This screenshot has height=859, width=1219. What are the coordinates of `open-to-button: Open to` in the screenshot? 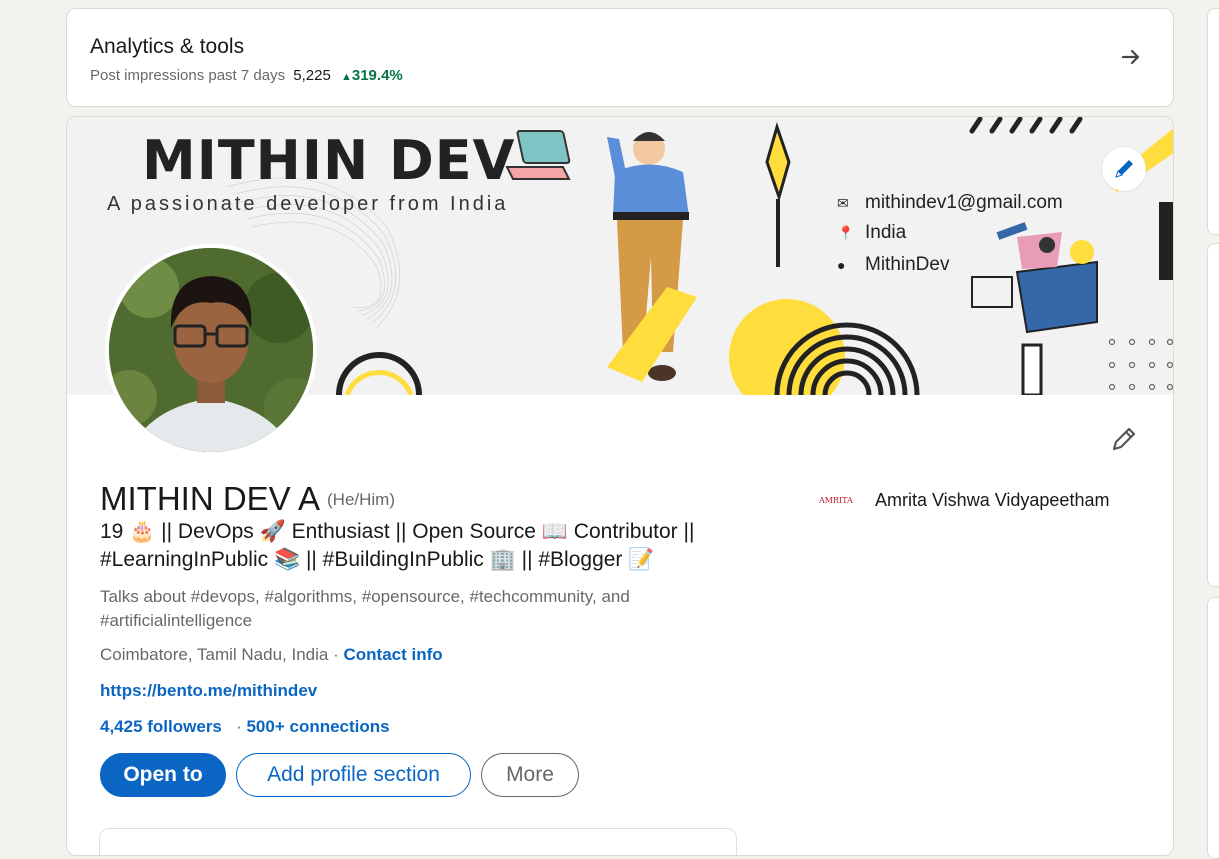 It's located at (163, 775).